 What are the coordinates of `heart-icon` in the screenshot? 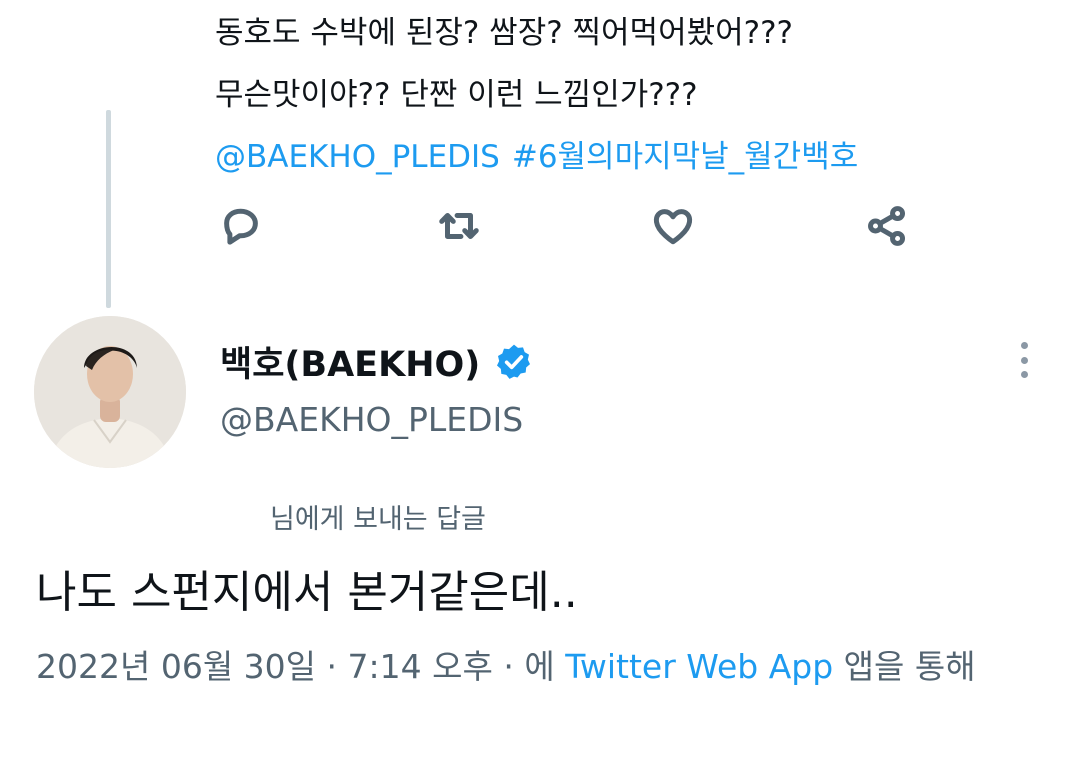 It's located at (673, 227).